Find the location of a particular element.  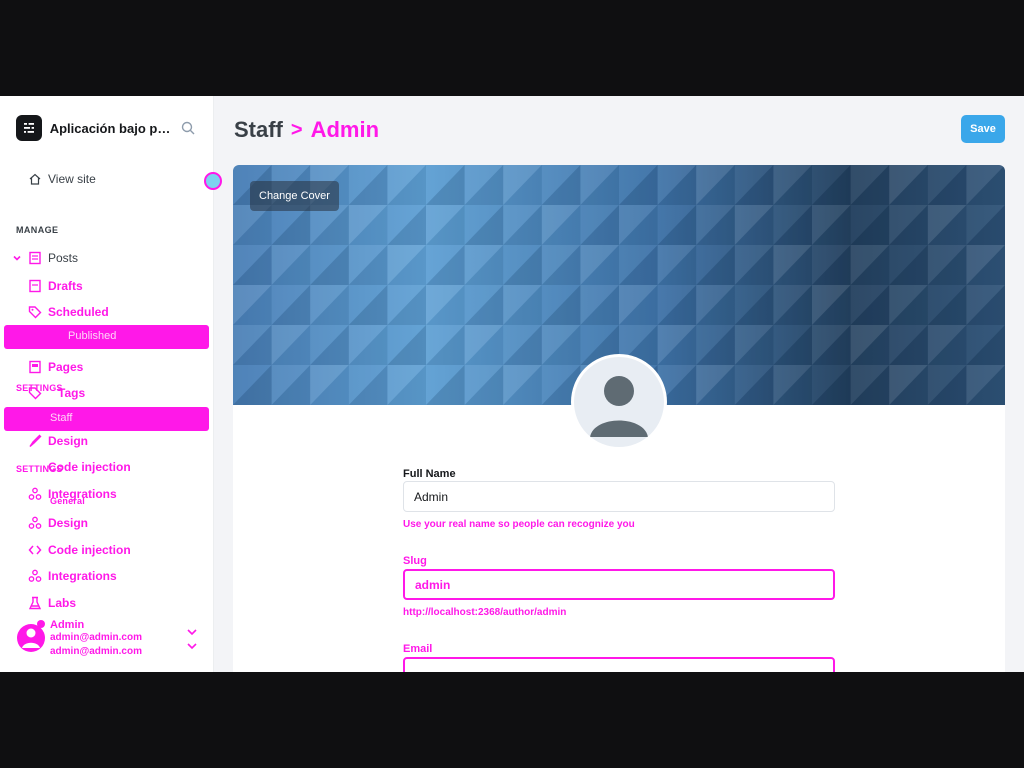

email-input is located at coordinates (619, 664).